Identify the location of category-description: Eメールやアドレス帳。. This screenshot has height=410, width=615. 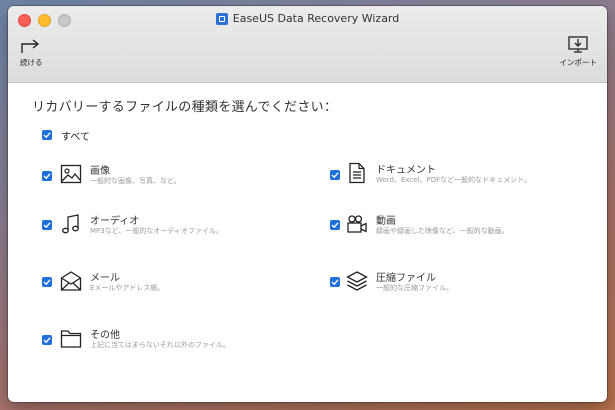
(127, 288).